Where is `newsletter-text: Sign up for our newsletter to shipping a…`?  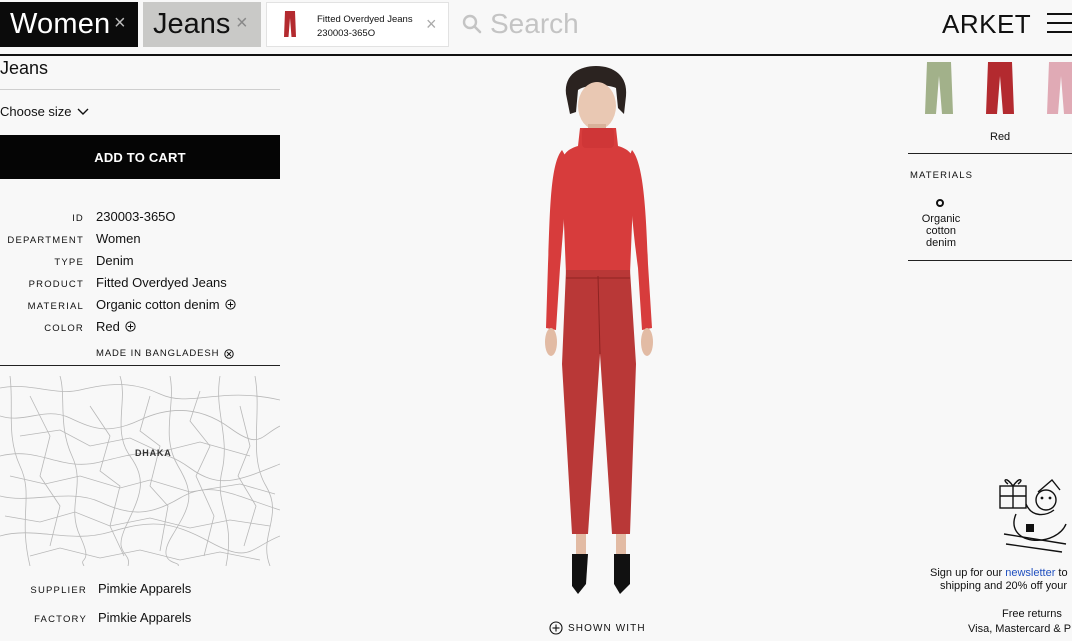
newsletter-text: Sign up for our newsletter to shipping a… is located at coordinates (999, 579).